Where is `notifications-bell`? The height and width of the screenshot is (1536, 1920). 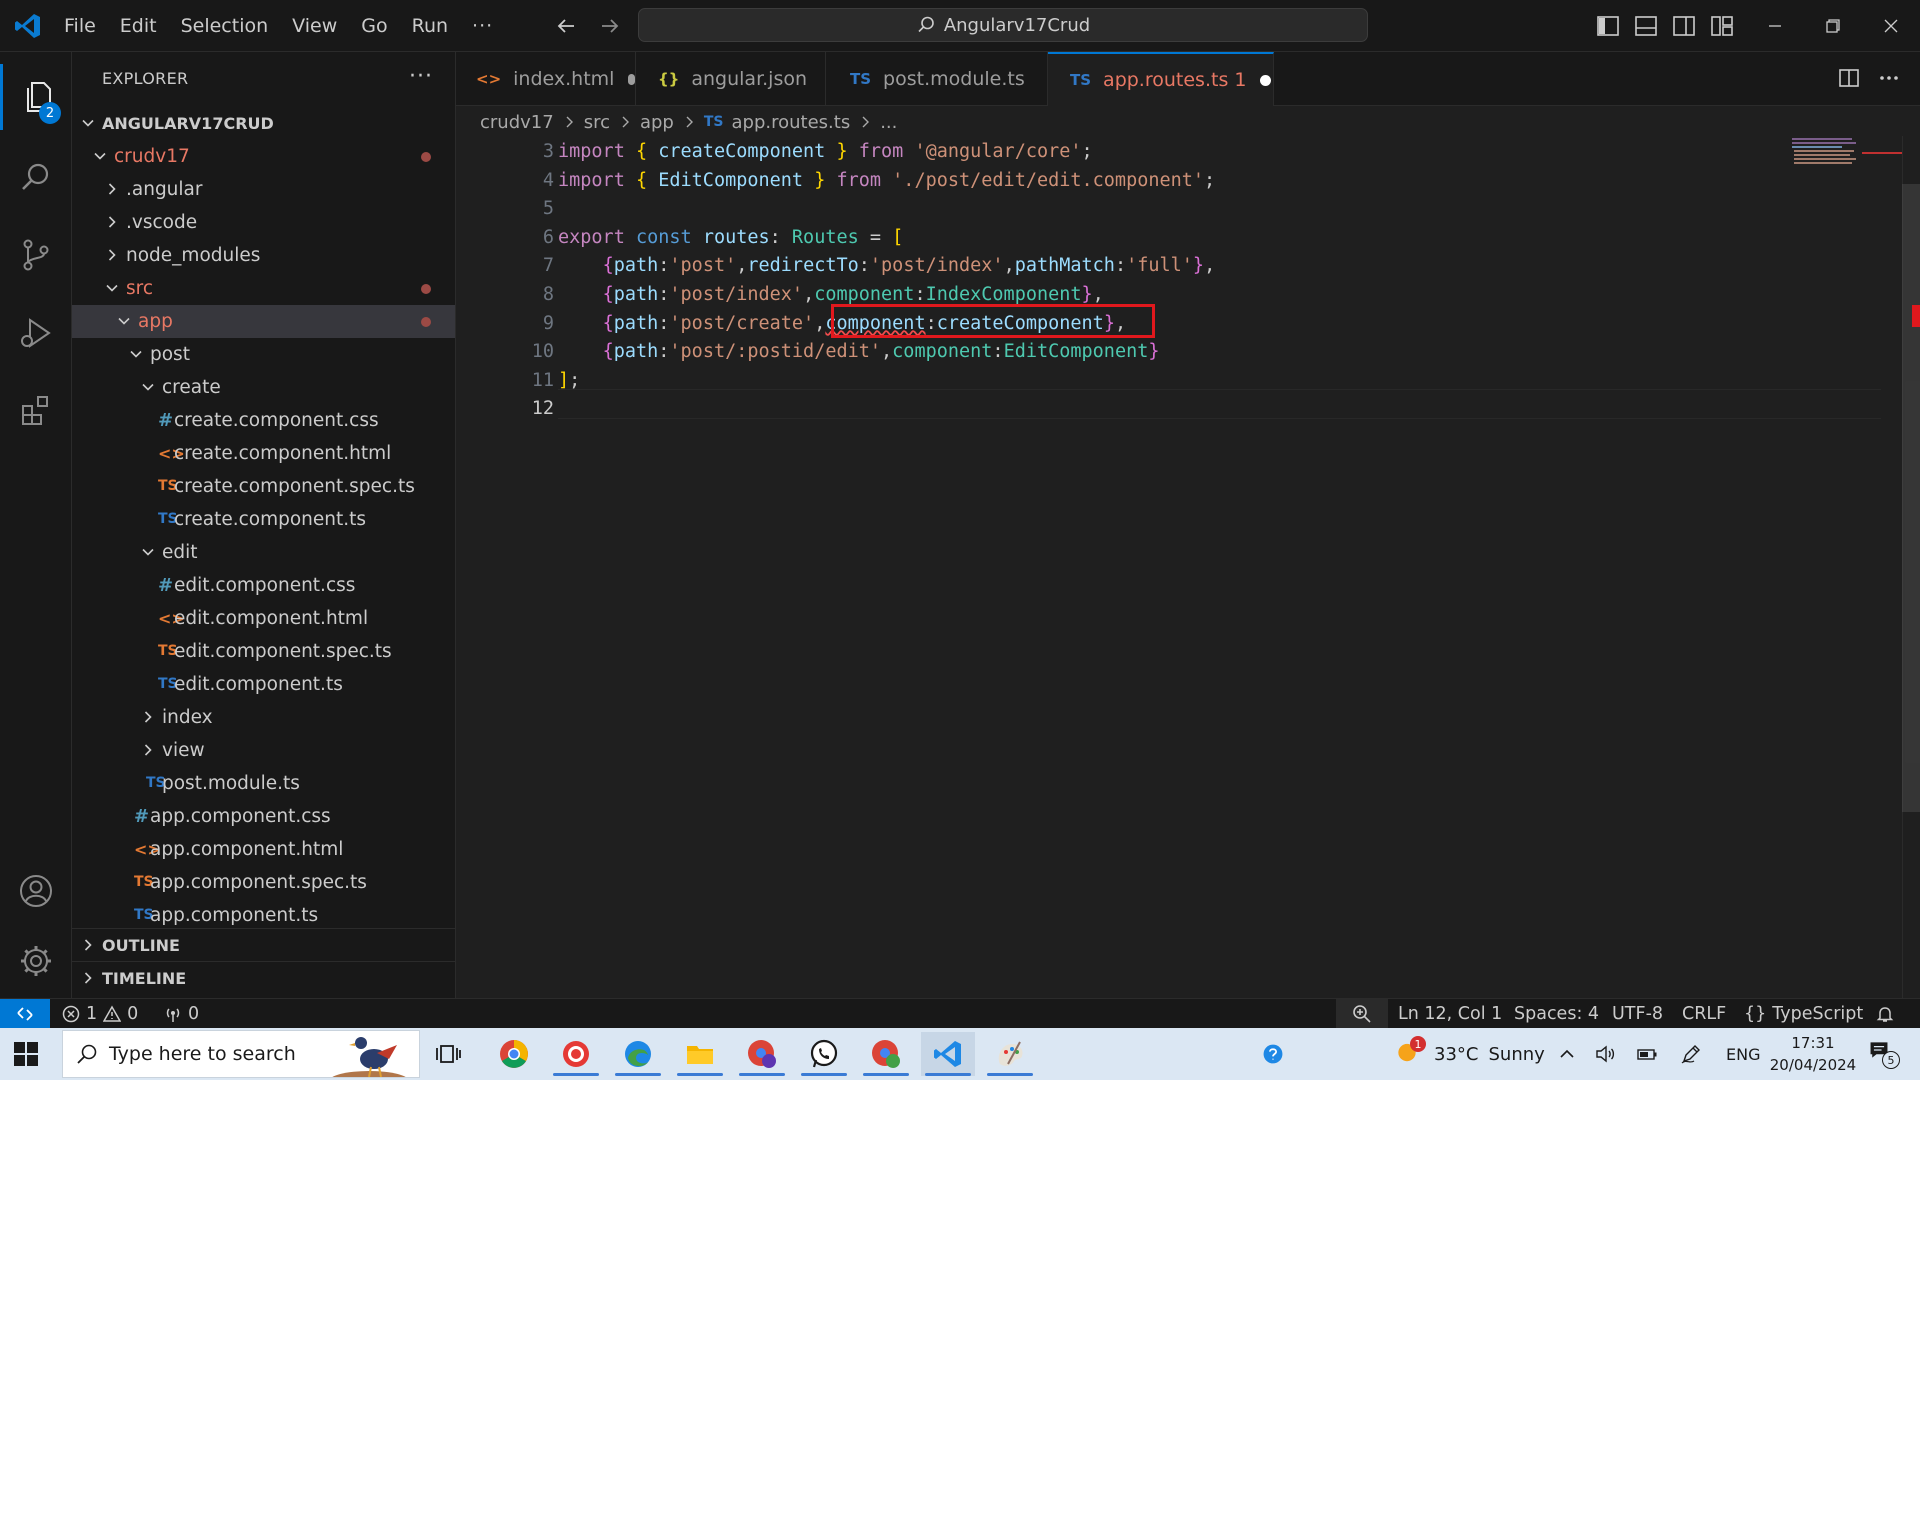
notifications-bell is located at coordinates (1885, 1014).